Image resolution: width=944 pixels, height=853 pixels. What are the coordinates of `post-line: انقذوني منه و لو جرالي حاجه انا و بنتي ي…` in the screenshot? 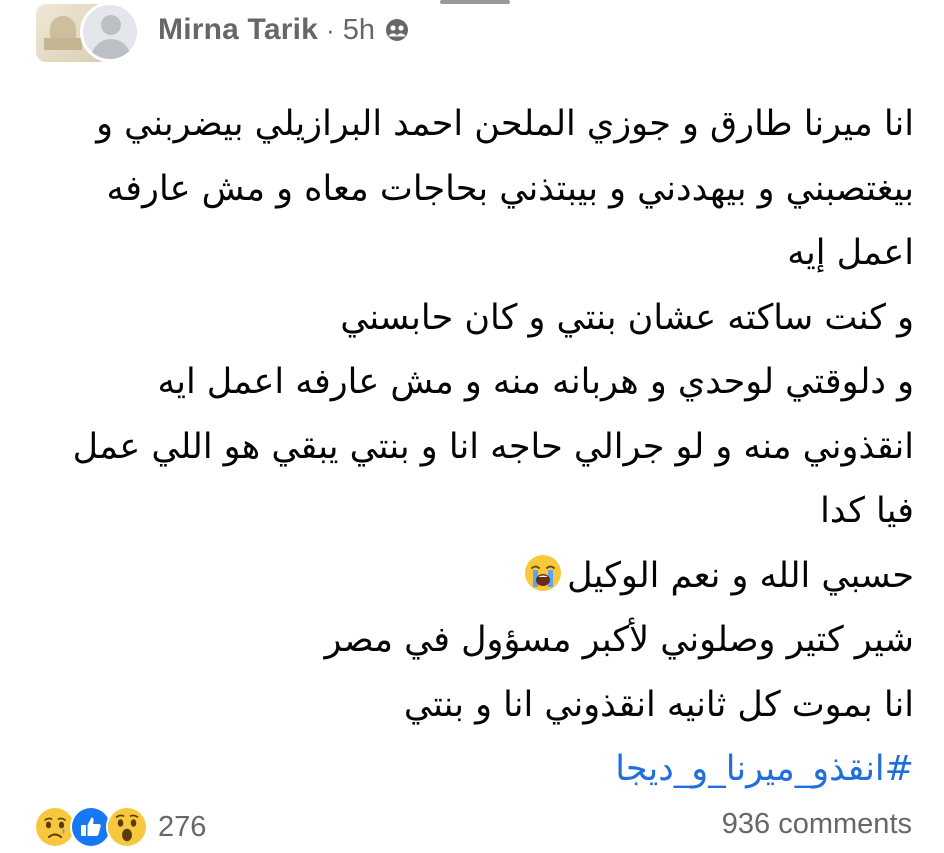 It's located at (493, 446).